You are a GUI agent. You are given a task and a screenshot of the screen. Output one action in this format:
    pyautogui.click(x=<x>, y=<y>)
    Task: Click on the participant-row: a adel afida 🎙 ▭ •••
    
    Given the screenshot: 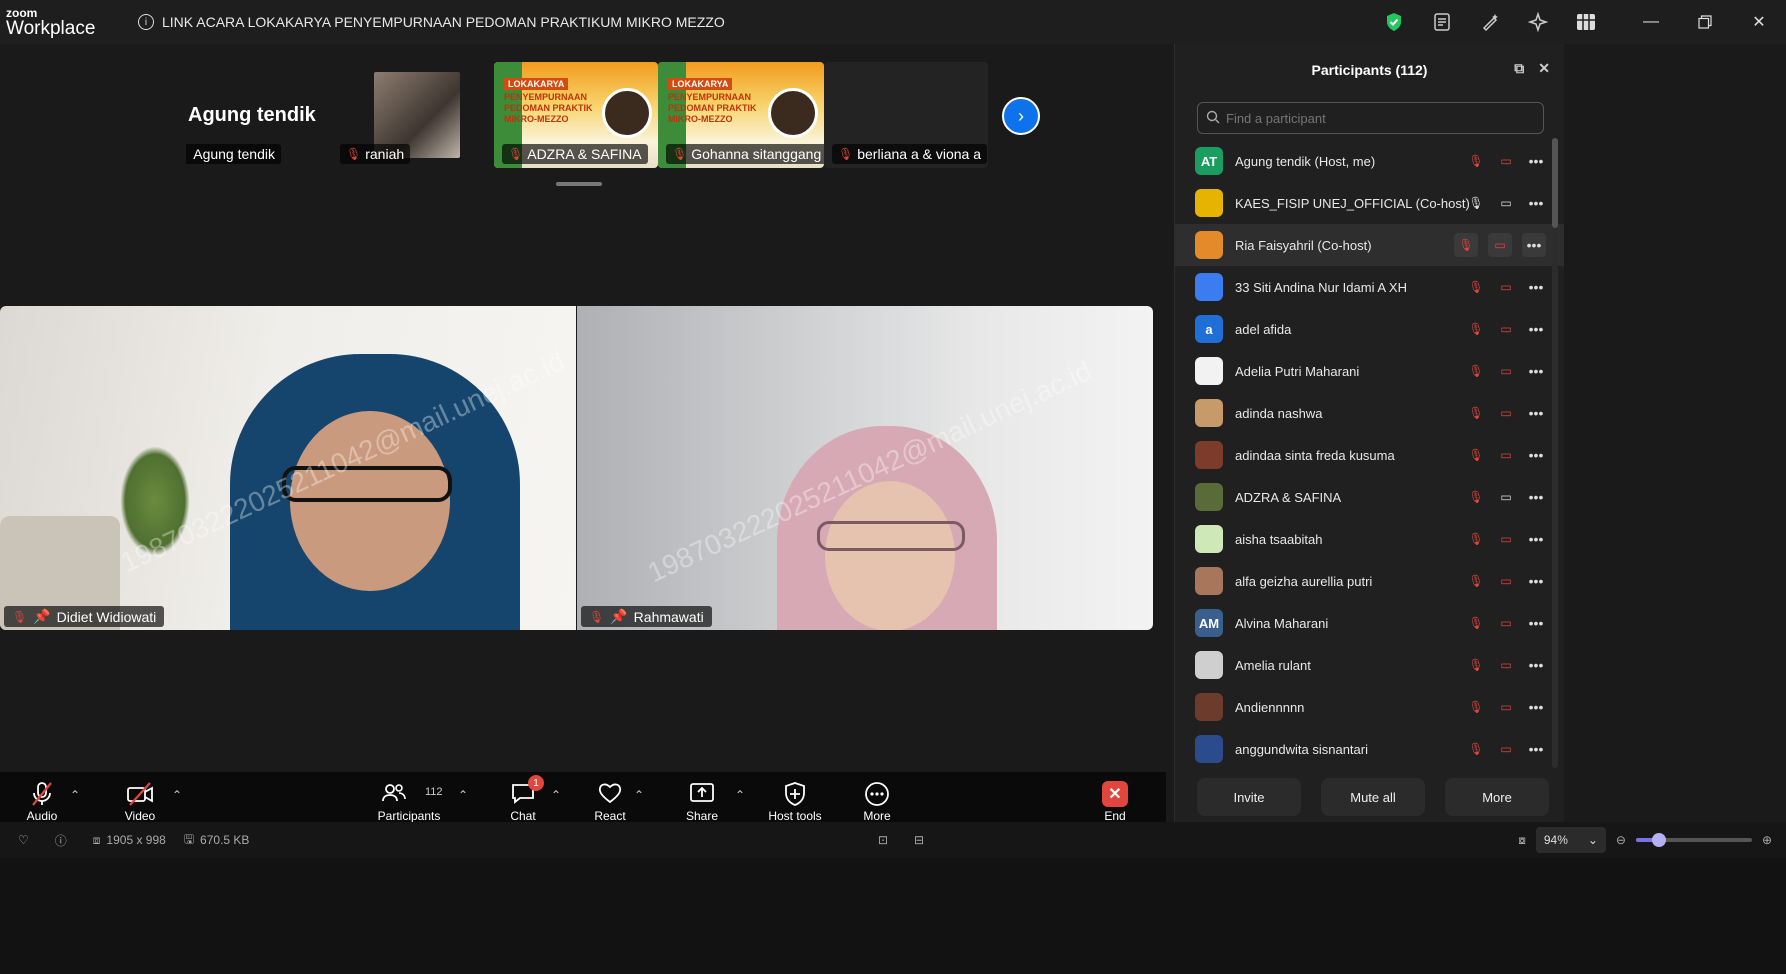 What is the action you would take?
    pyautogui.click(x=1369, y=329)
    